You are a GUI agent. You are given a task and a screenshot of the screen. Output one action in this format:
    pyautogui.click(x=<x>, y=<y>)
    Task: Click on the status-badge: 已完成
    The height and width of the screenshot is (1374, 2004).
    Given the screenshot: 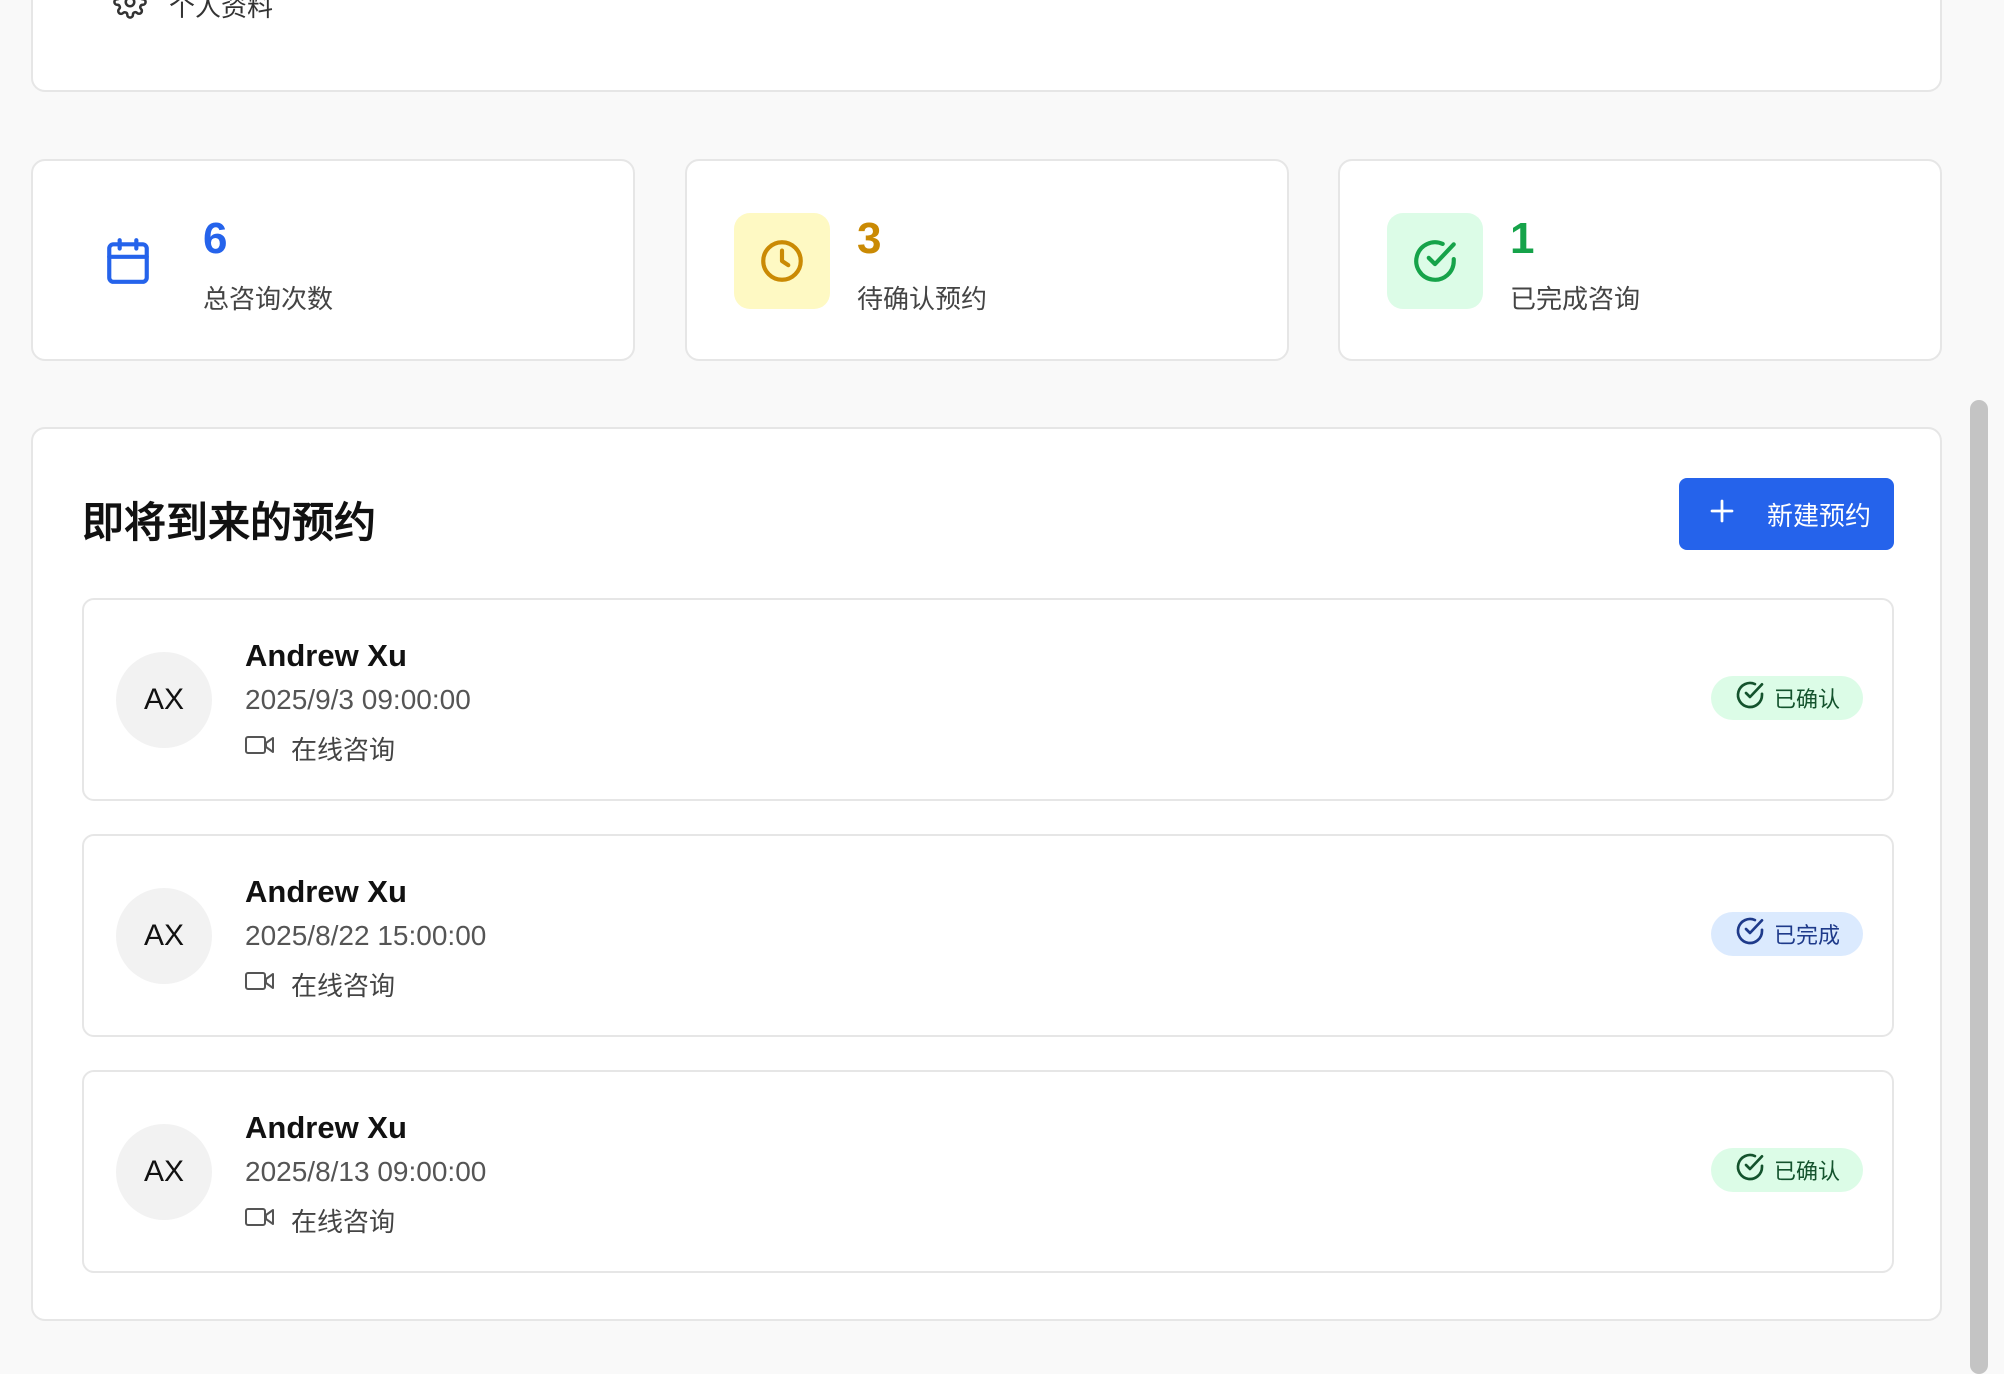 What is the action you would take?
    pyautogui.click(x=1787, y=934)
    